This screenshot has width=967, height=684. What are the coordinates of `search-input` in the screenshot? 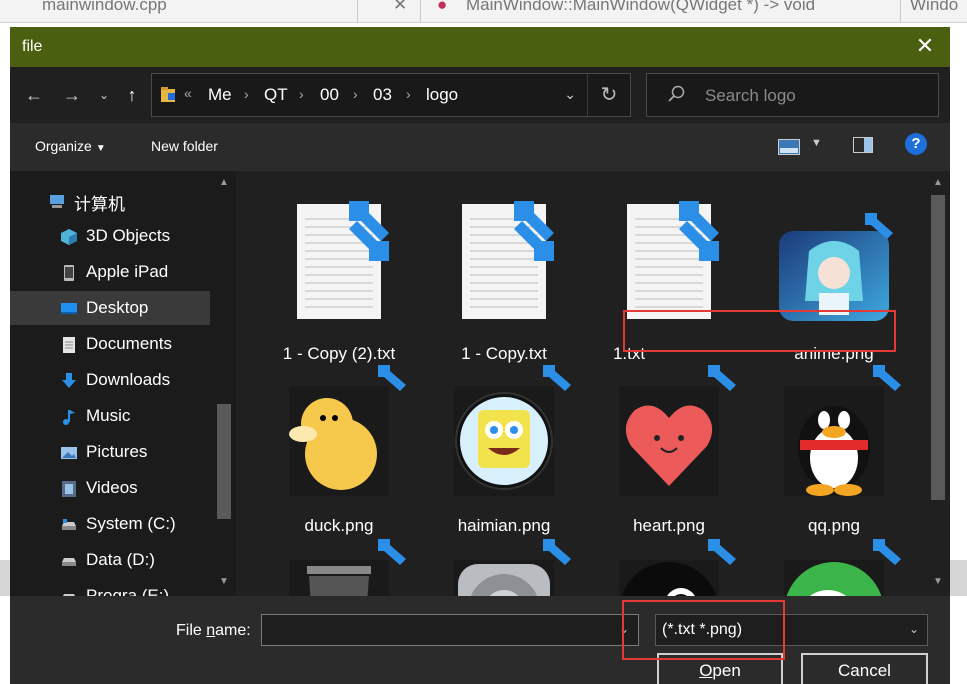 It's located at (815, 96).